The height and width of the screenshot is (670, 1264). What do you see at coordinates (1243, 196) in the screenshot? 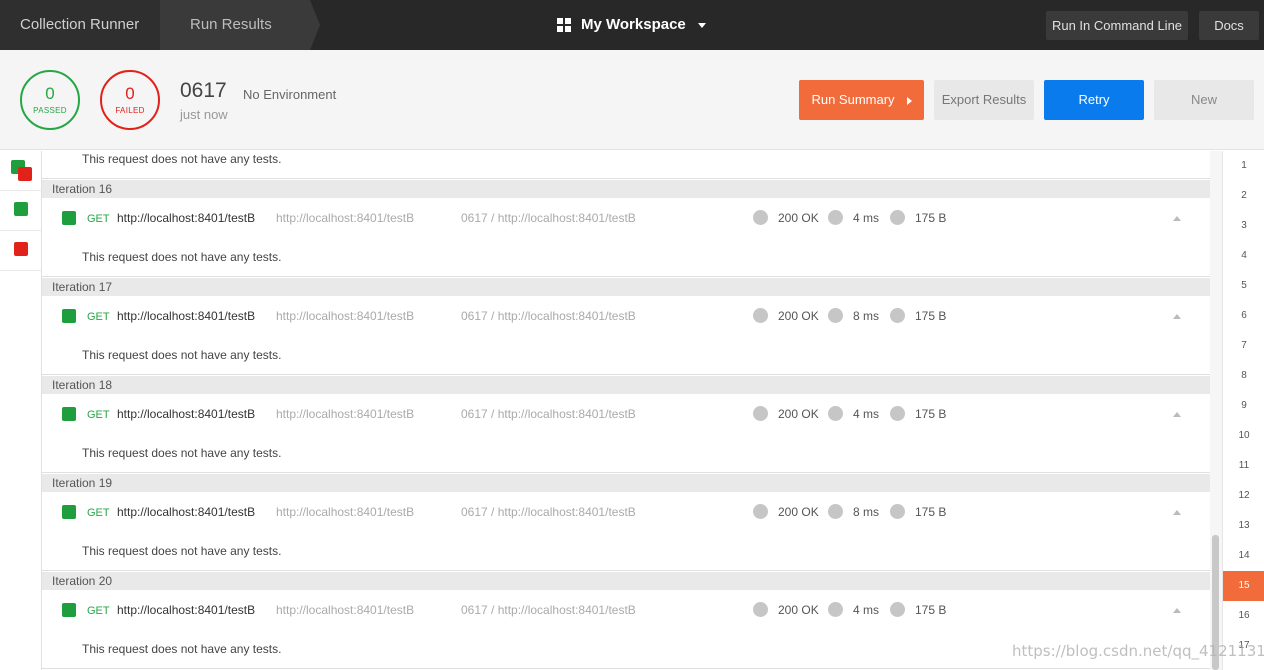
I see `iteration-number: 2` at bounding box center [1243, 196].